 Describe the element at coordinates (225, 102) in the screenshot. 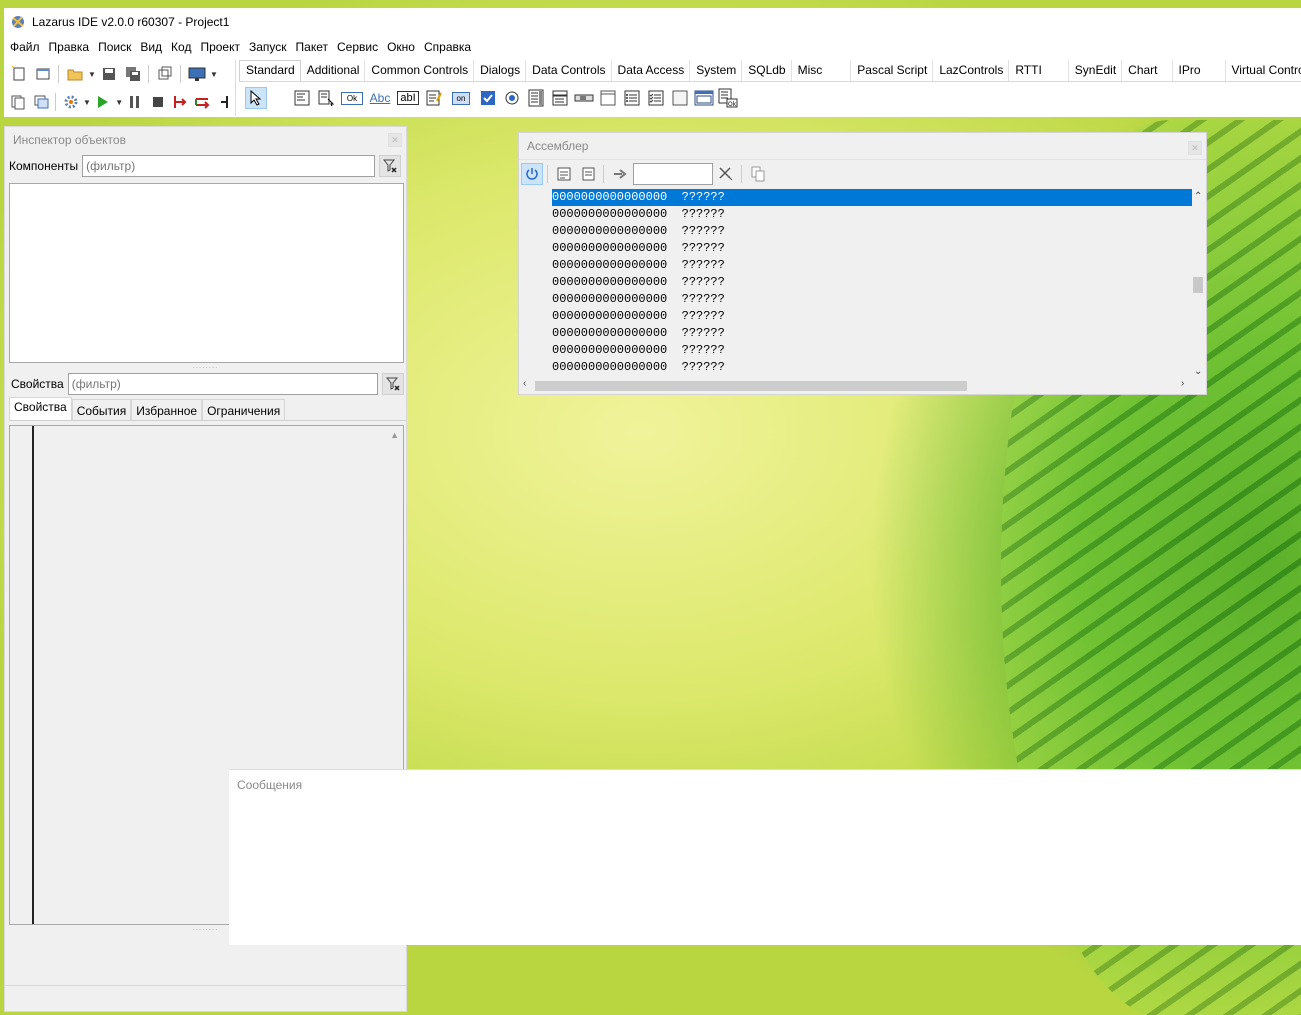

I see `step-out-icon` at that location.